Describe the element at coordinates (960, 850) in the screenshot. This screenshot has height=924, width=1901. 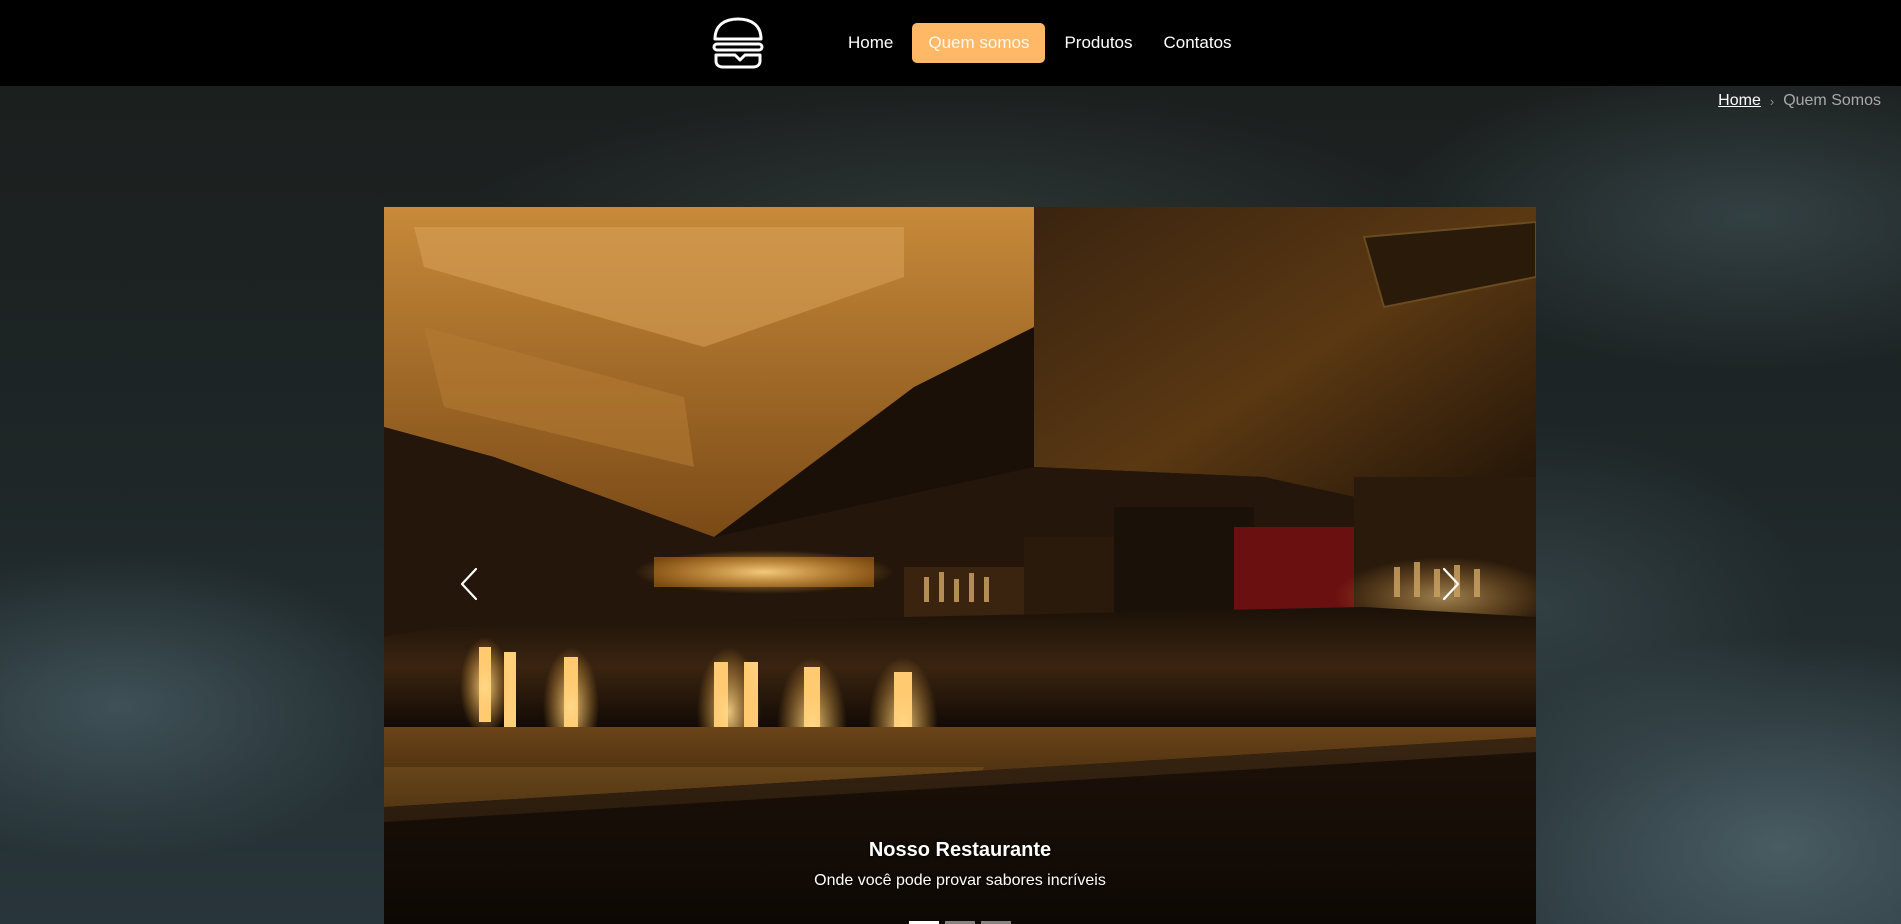
I see `slide-title: Nosso Restaurante` at that location.